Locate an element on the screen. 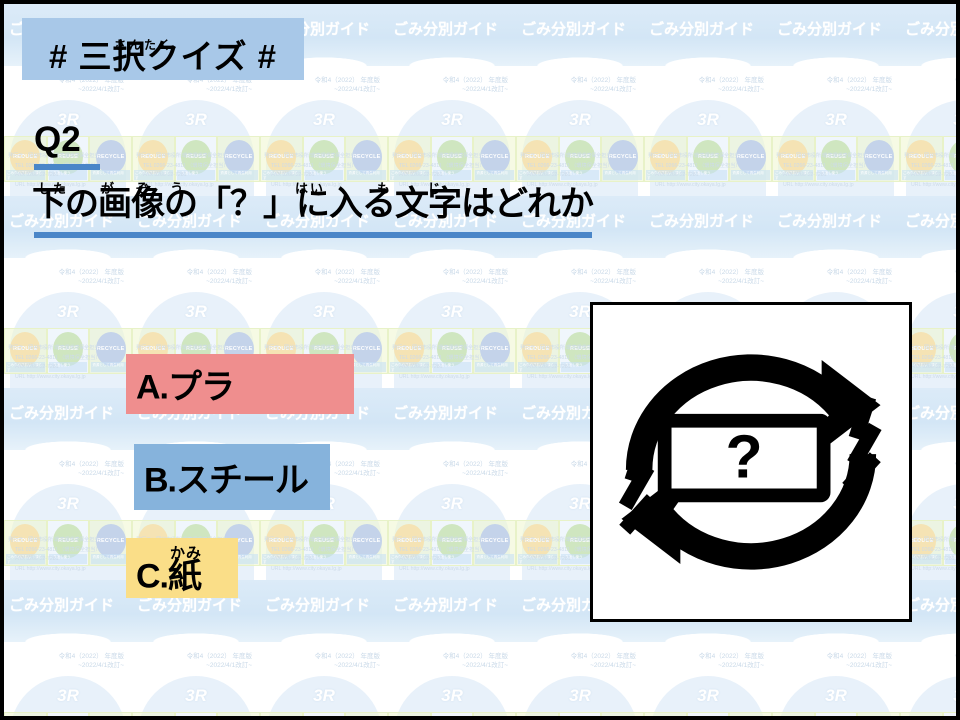  title-banner: さんたく # 三択クイズ # is located at coordinates (163, 49).